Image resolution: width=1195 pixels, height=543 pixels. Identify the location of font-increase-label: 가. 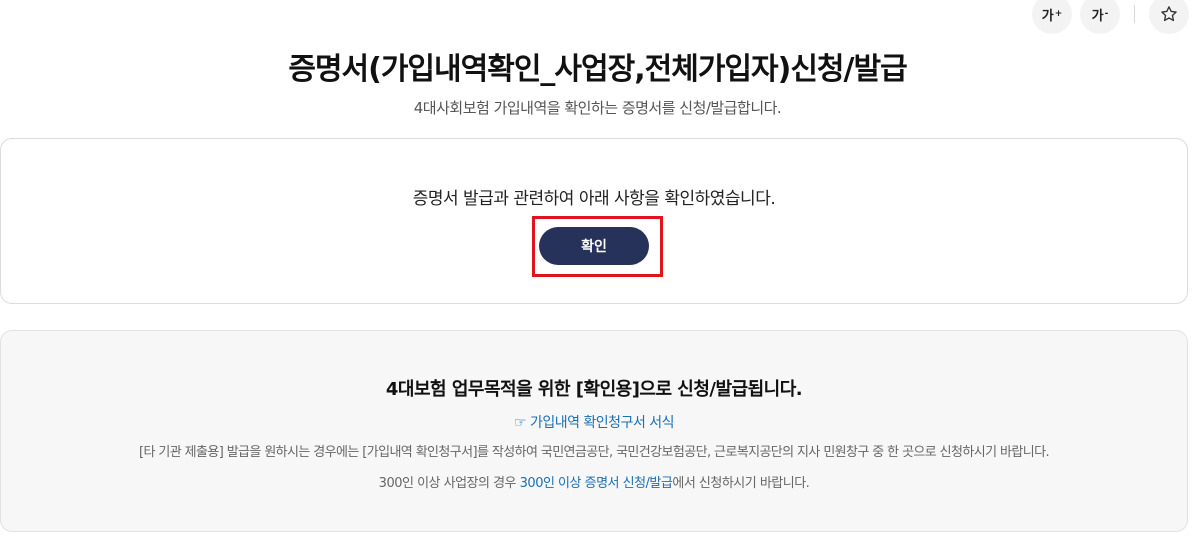
(1047, 16).